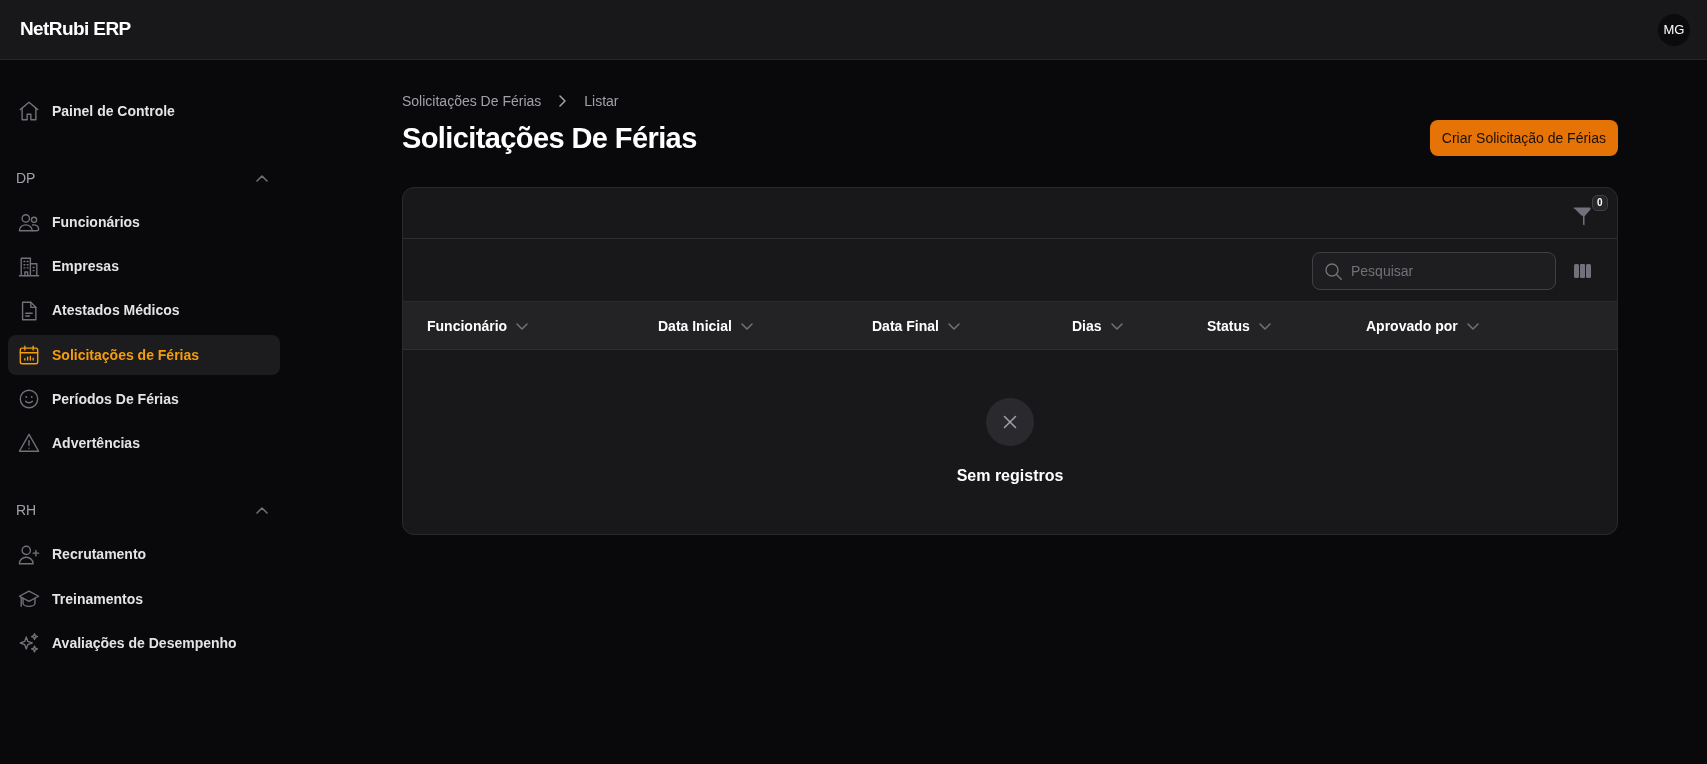 This screenshot has height=764, width=1707. I want to click on users-icon, so click(29, 222).